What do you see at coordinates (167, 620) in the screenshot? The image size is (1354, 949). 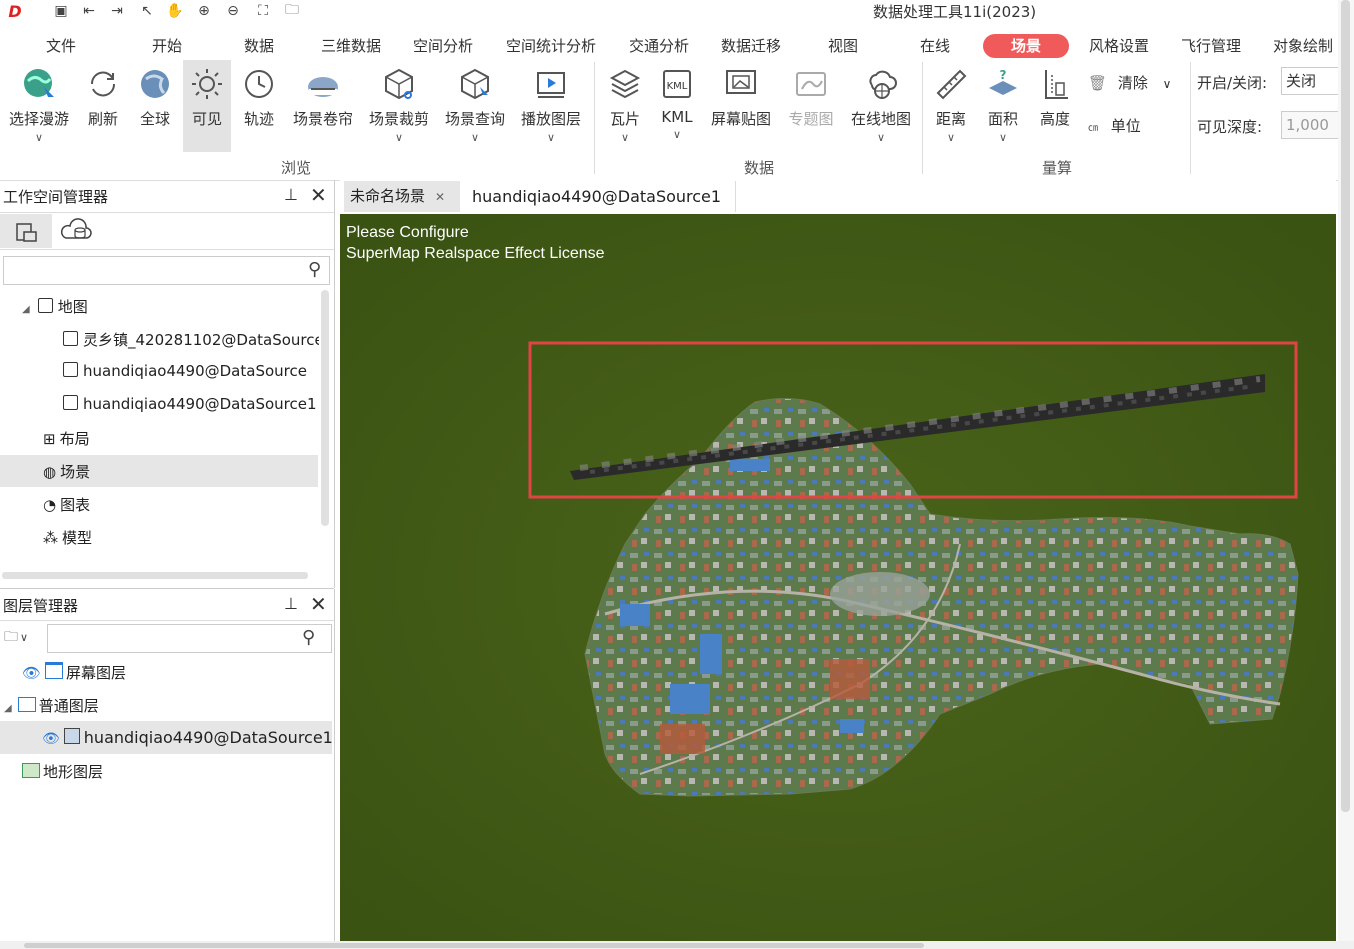 I see `divider` at bounding box center [167, 620].